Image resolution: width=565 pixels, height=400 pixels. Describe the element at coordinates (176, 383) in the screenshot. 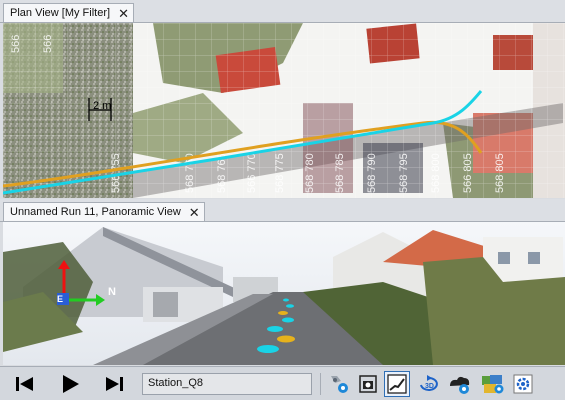

I see `station-value: Station_Q8` at that location.